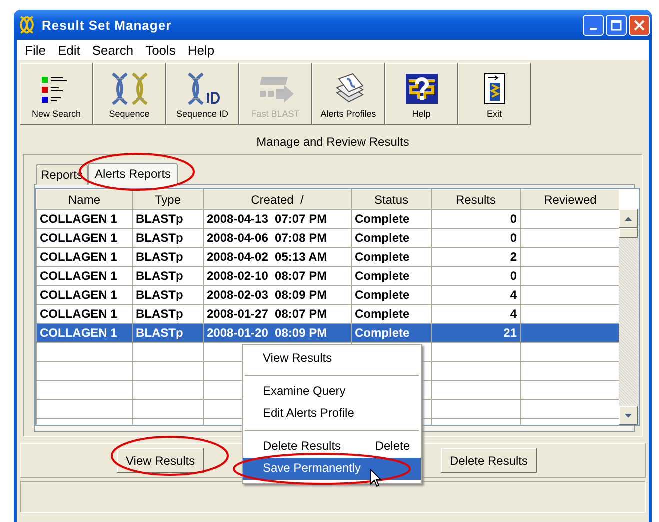  I want to click on table-row: COLLAGEN 1 BLASTp 2008-02-10 08:07 PM Complete 0, so click(328, 276).